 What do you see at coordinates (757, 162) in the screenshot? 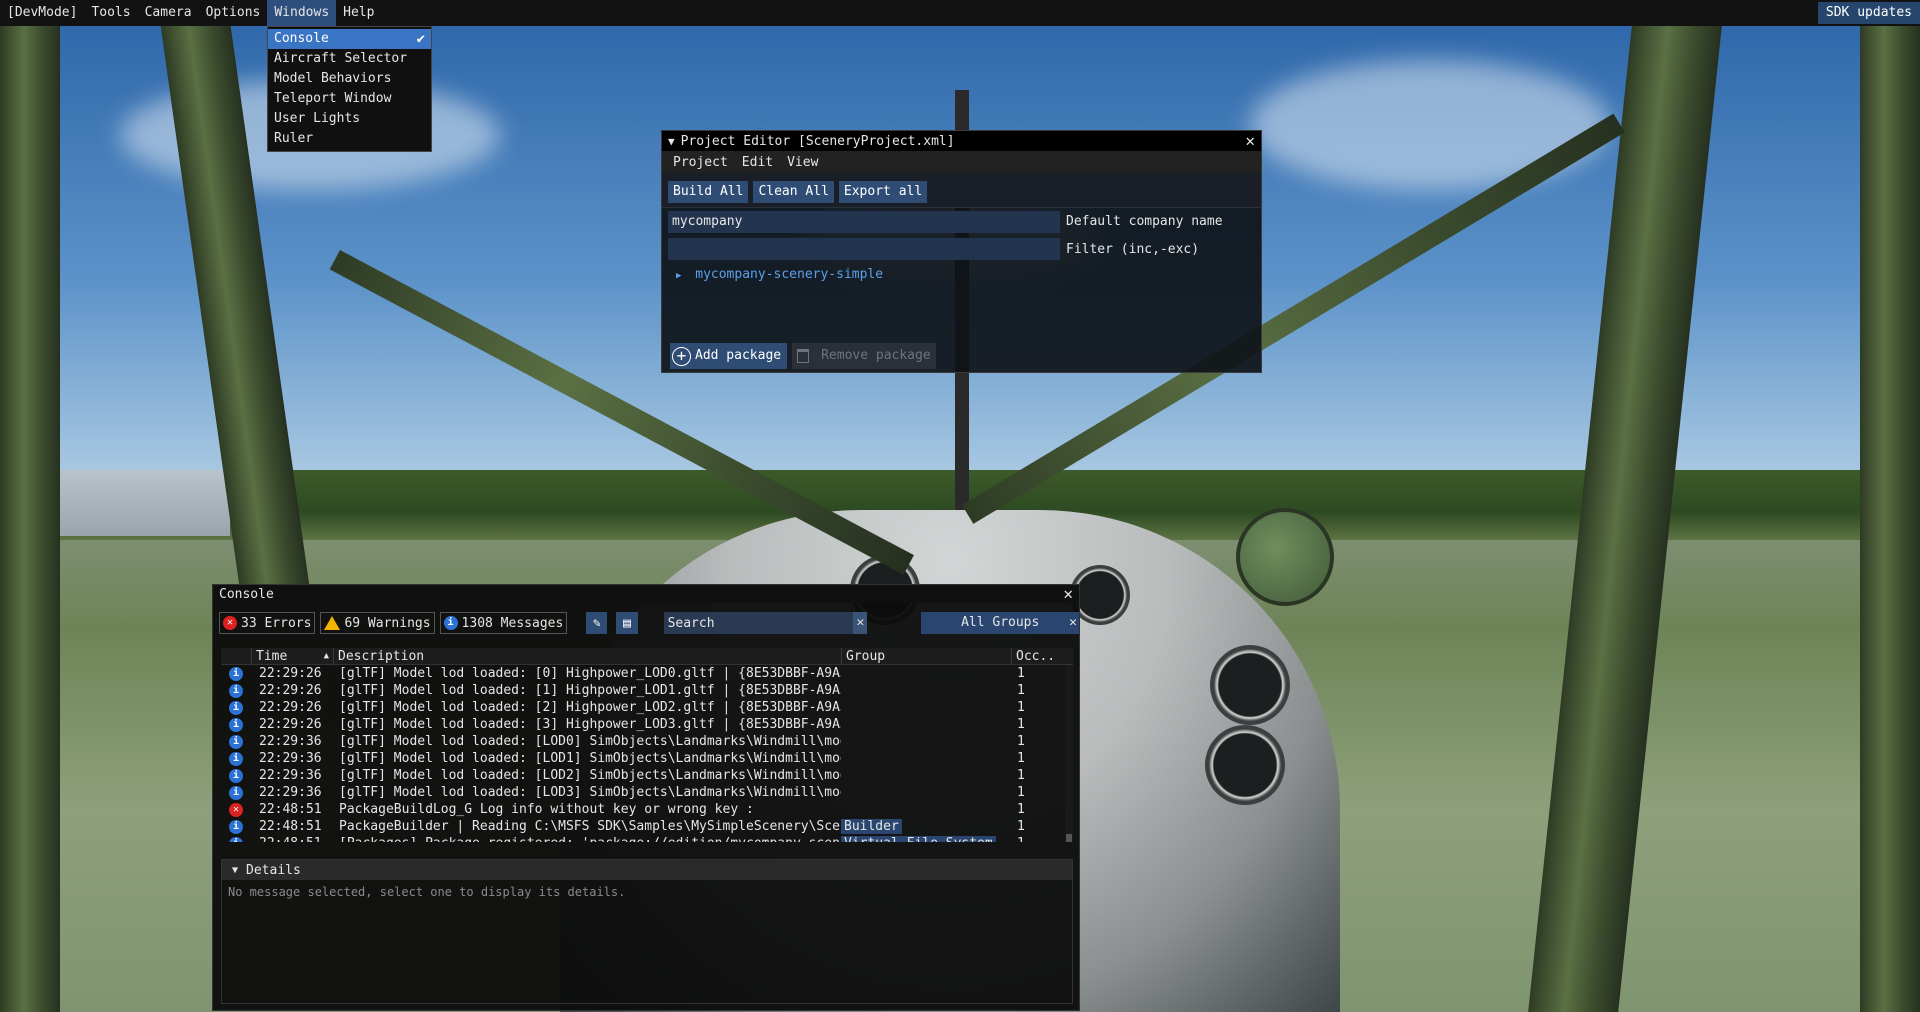
I see `menu-edit: Edit` at bounding box center [757, 162].